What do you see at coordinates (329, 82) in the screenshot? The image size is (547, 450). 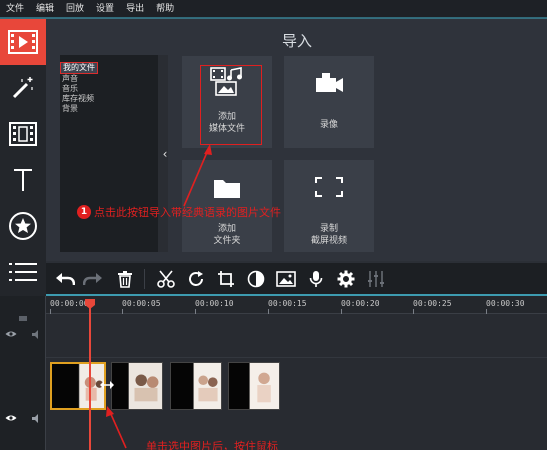 I see `camera-icon` at bounding box center [329, 82].